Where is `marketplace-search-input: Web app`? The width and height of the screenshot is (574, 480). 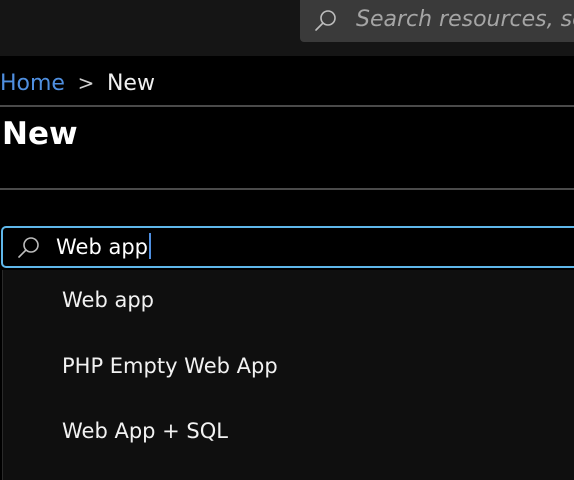 marketplace-search-input: Web app is located at coordinates (287, 247).